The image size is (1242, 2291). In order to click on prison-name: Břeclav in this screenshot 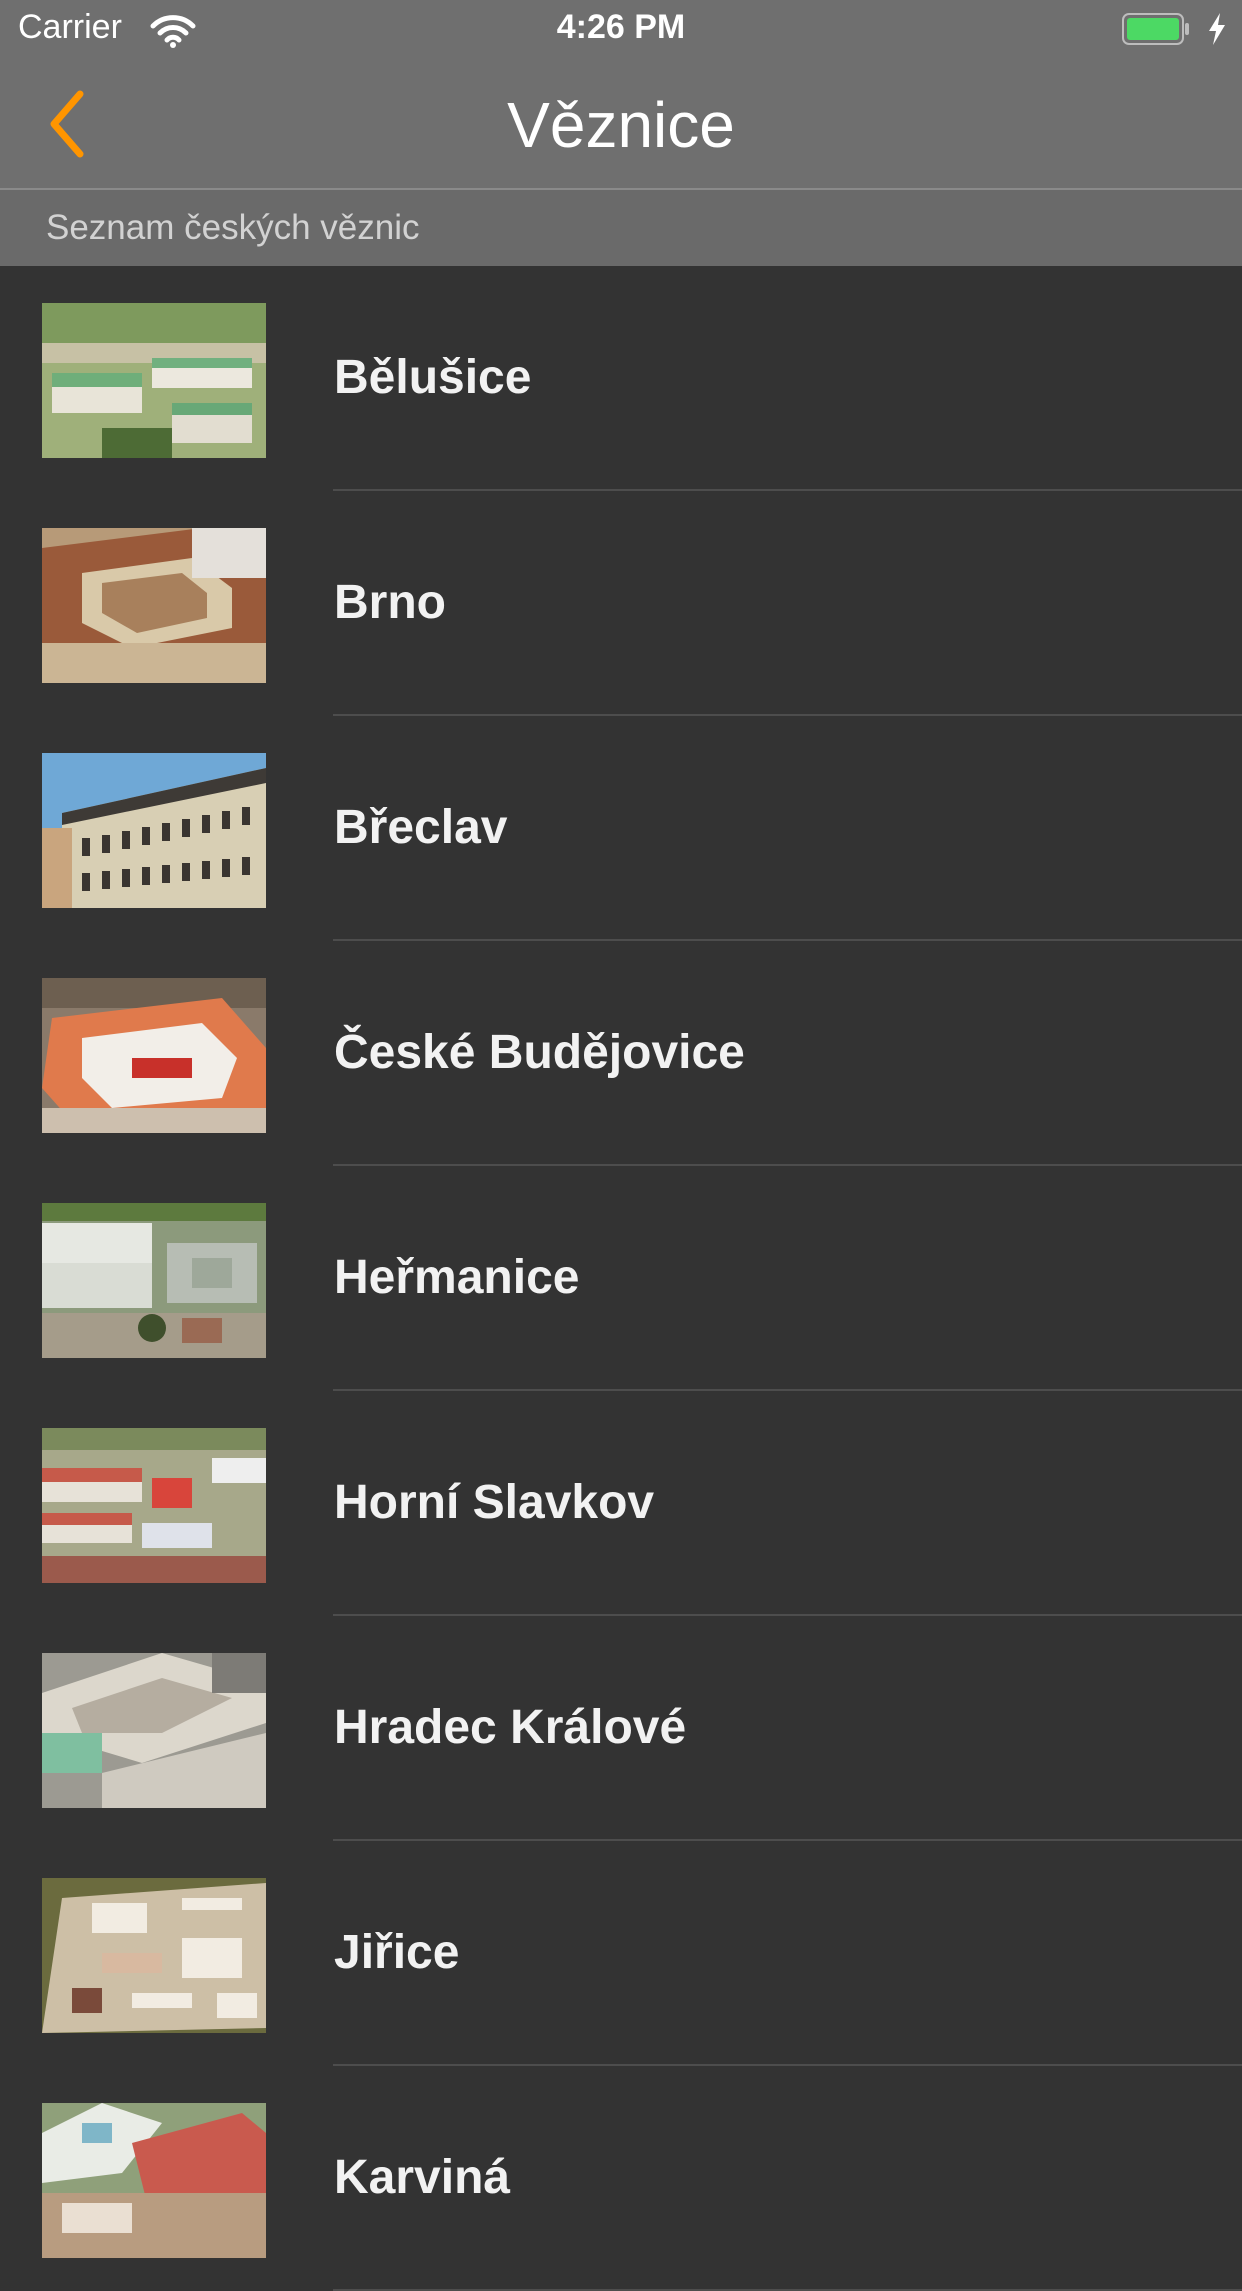, I will do `click(421, 827)`.